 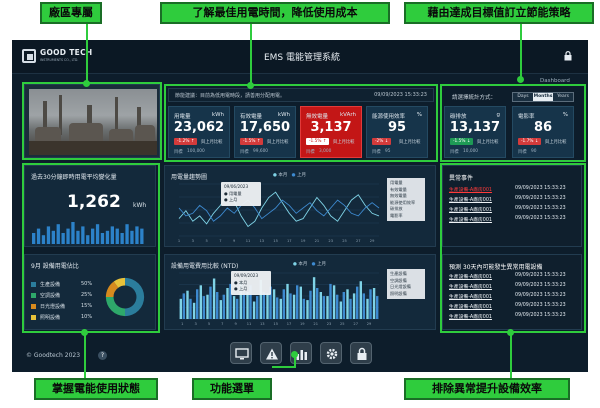 I want to click on dashboard-label: Dashboard, so click(x=555, y=81).